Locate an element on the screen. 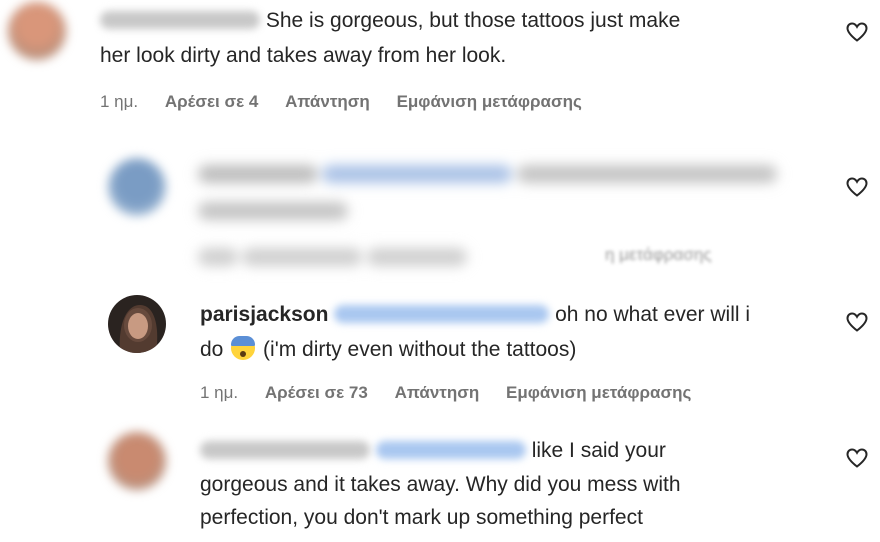  like-count: Αρέσει σε 73 is located at coordinates (316, 393).